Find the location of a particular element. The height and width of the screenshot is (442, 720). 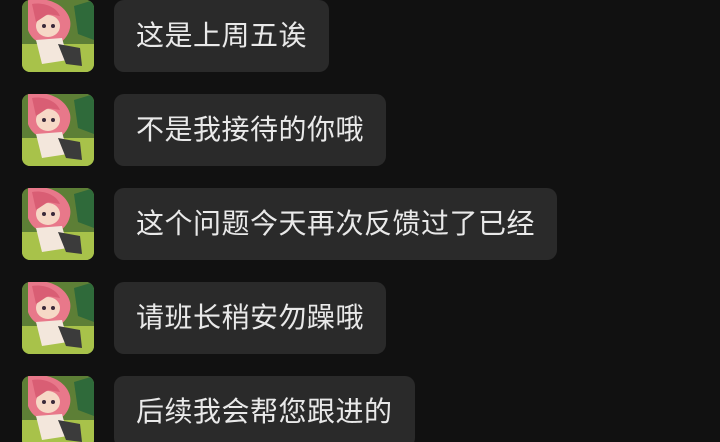

message-bubble: 后续我会帮您跟进的 is located at coordinates (264, 409).